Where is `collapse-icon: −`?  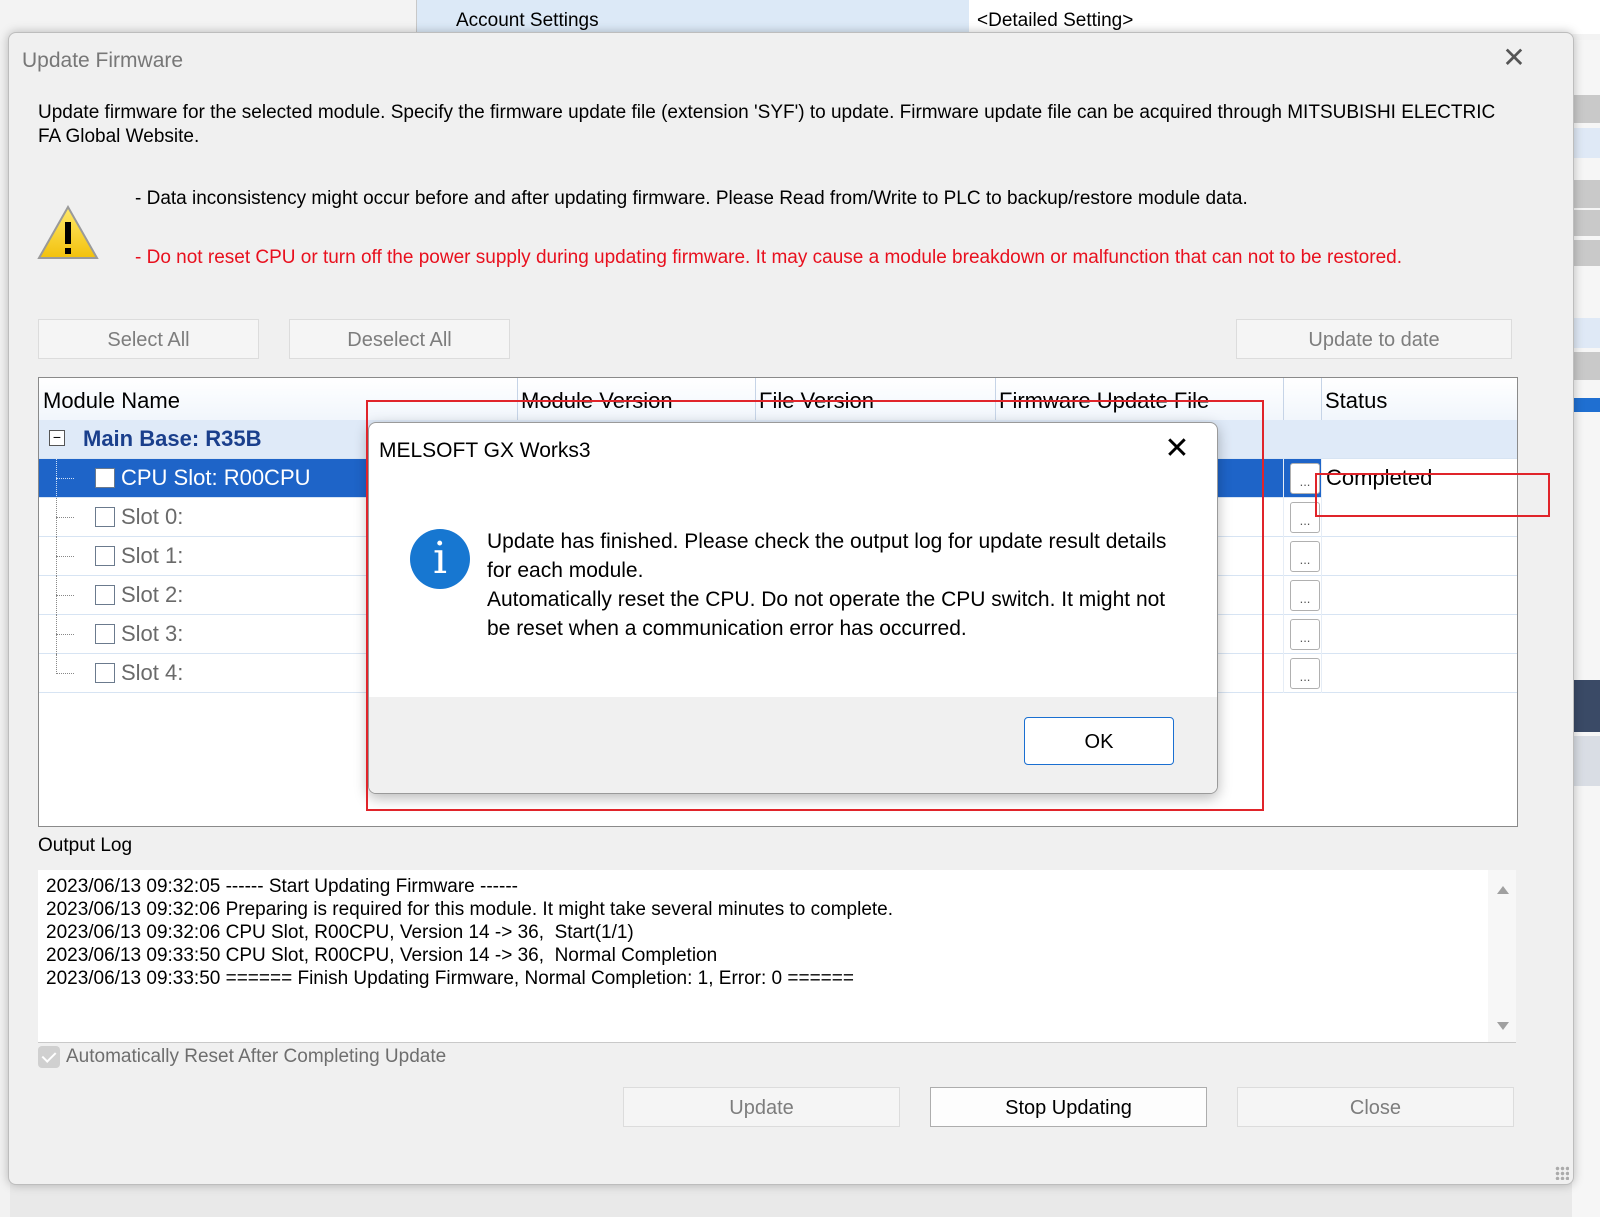
collapse-icon: − is located at coordinates (57, 438).